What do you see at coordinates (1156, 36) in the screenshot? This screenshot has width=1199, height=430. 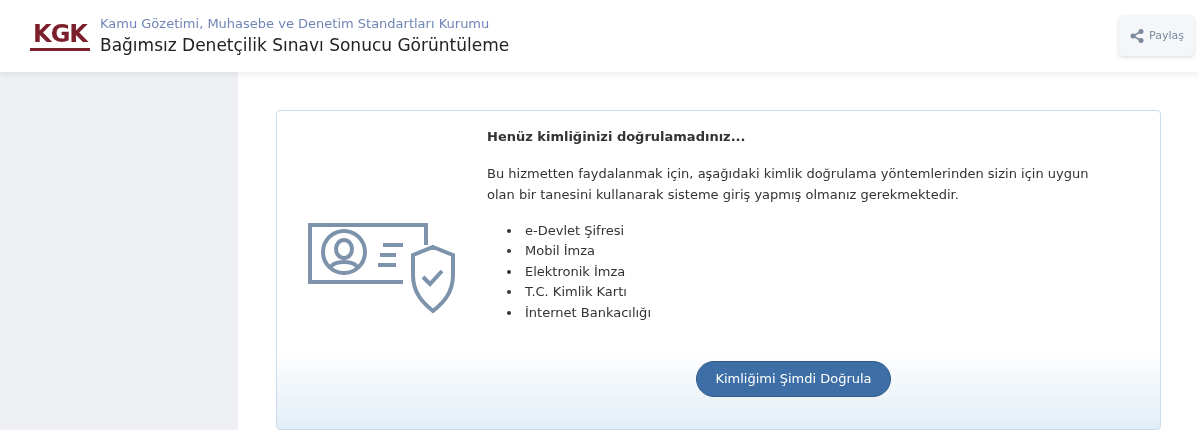 I see `share-button: Paylaş` at bounding box center [1156, 36].